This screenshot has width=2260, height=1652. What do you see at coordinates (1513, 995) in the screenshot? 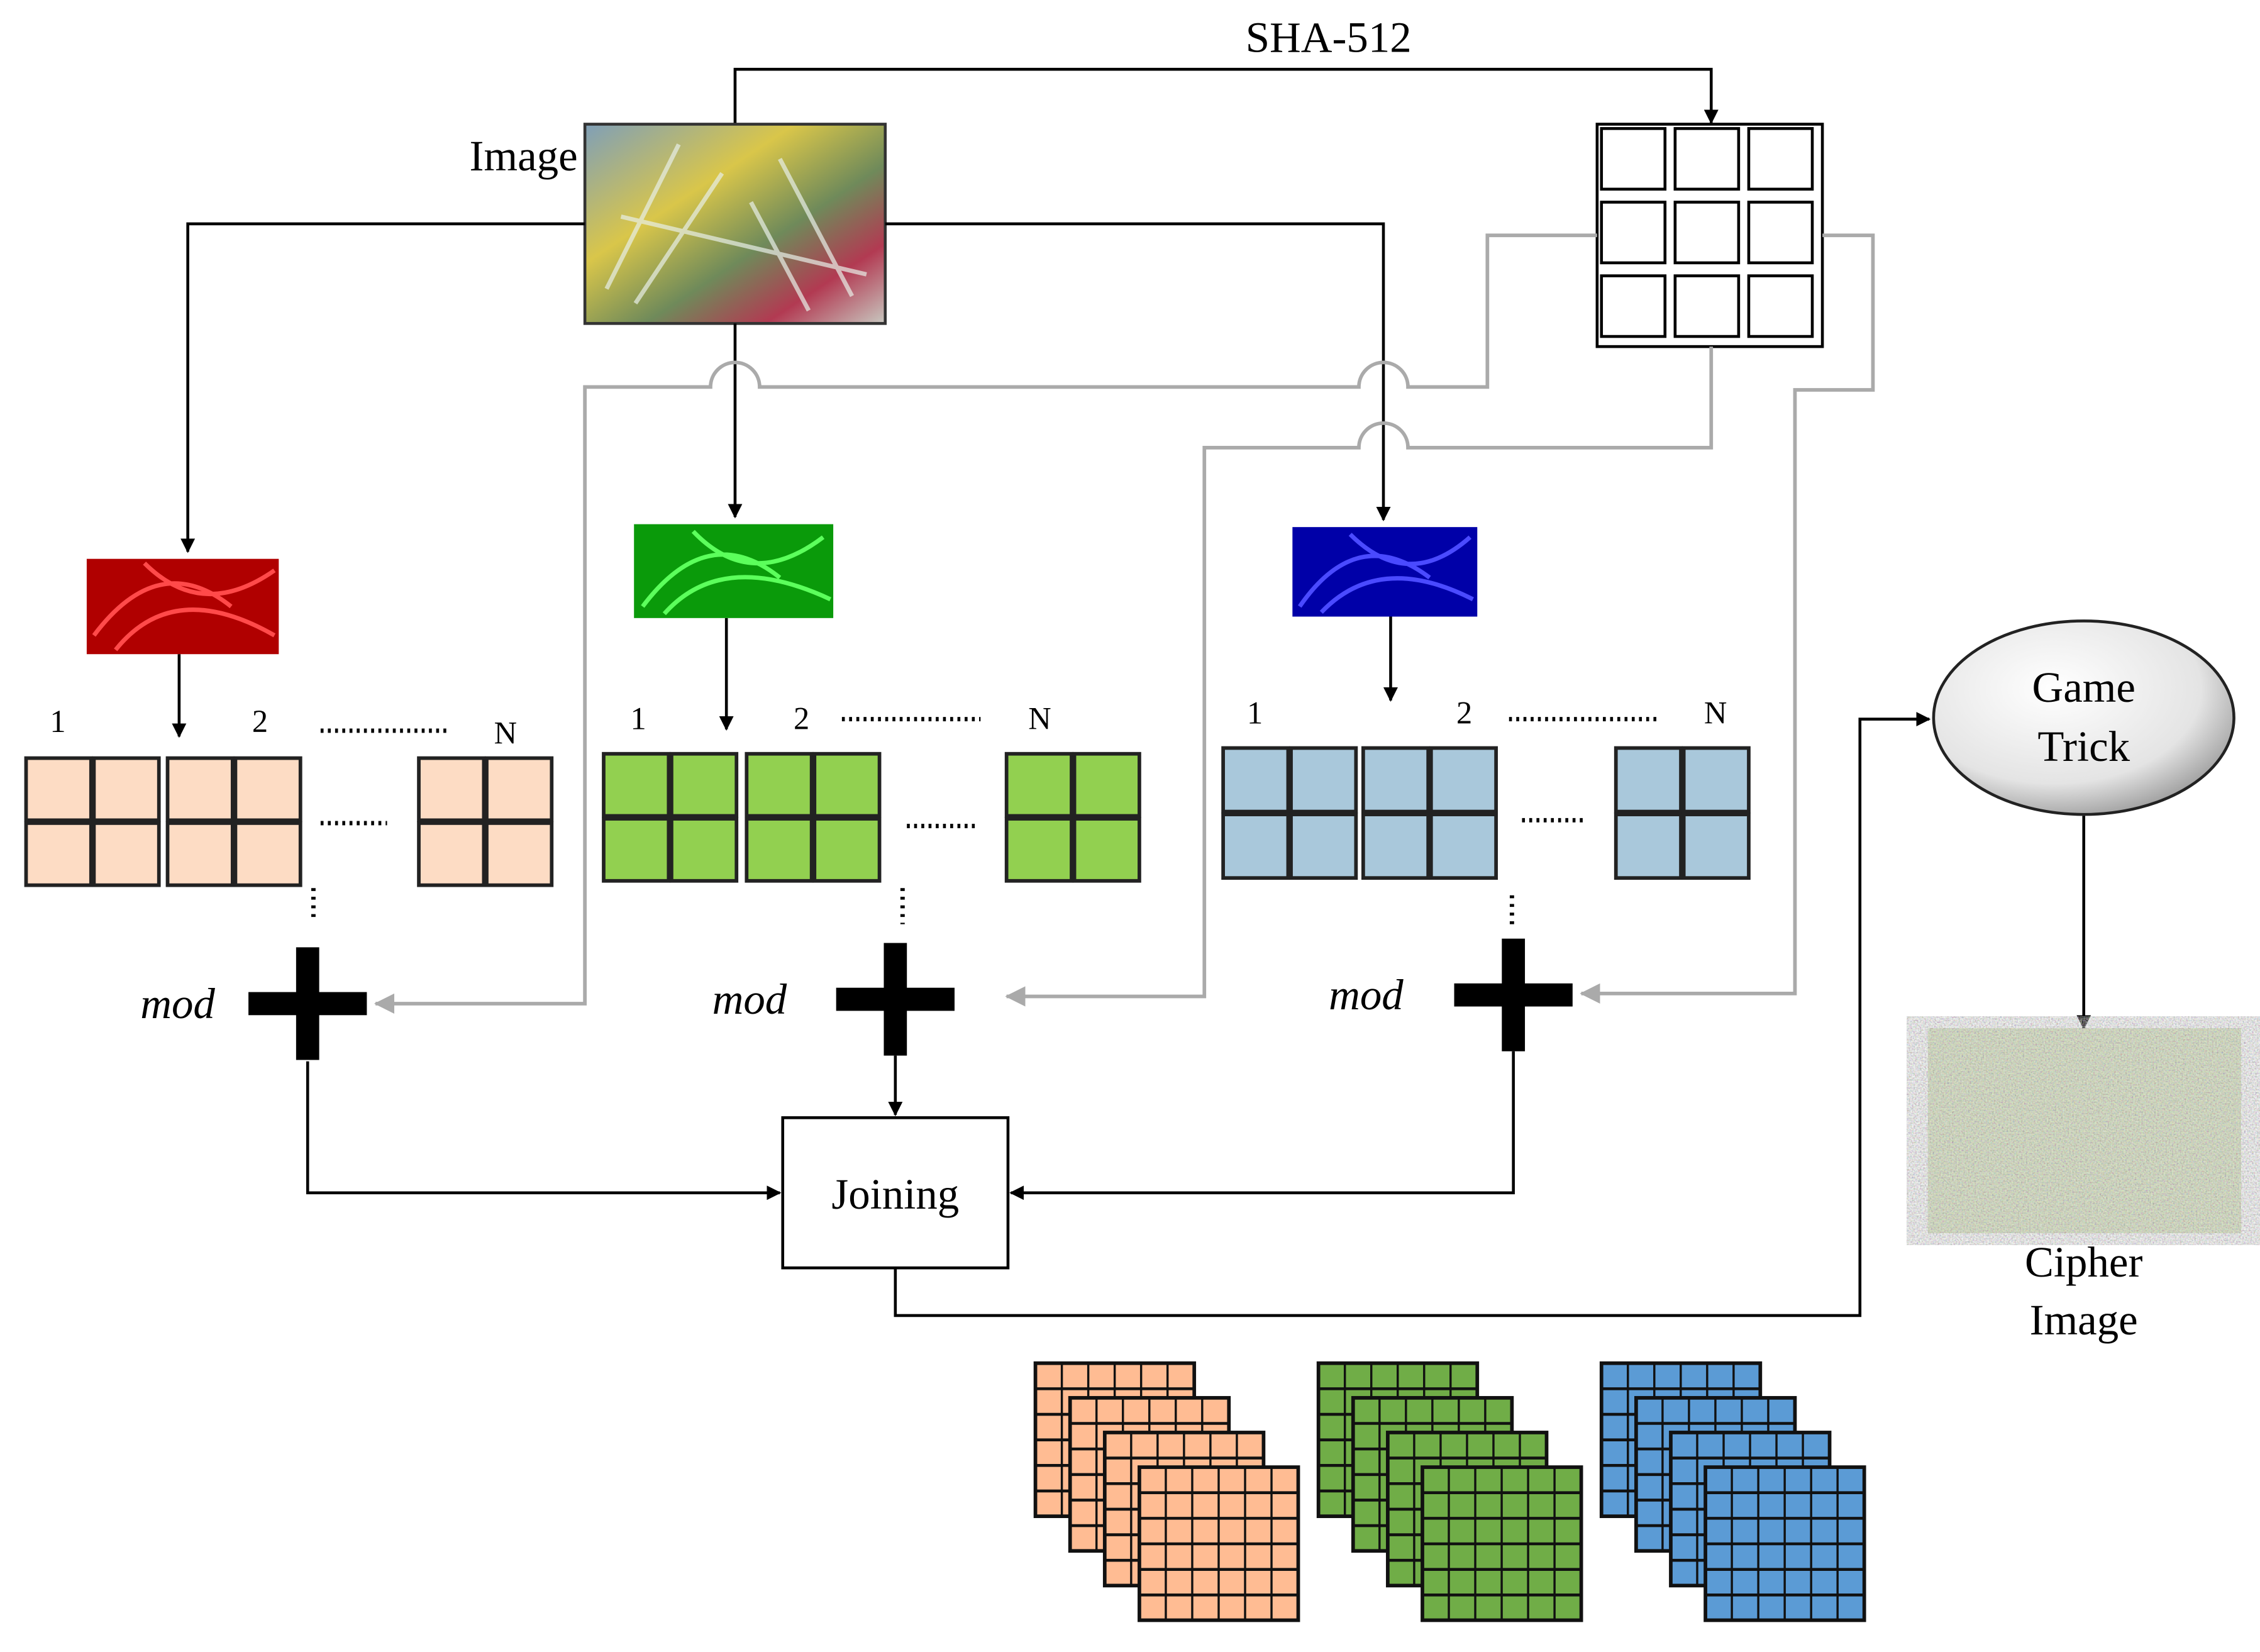
I see `blue-plus-operator-icon` at bounding box center [1513, 995].